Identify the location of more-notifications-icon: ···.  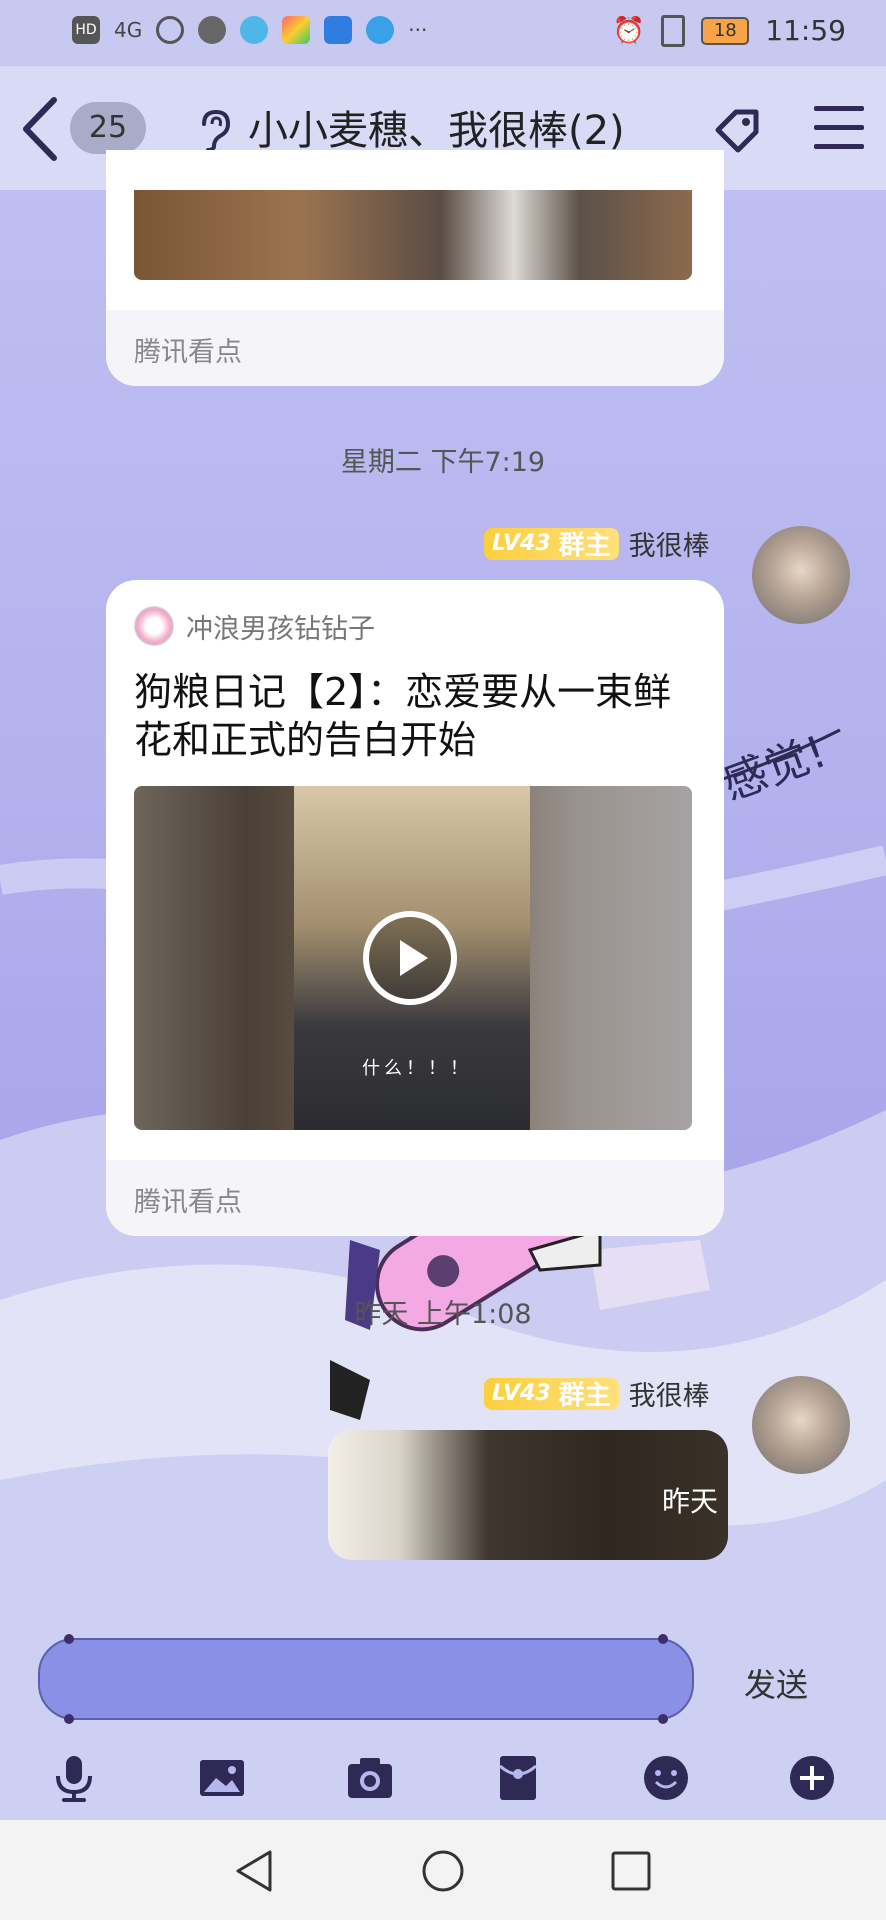
(418, 30).